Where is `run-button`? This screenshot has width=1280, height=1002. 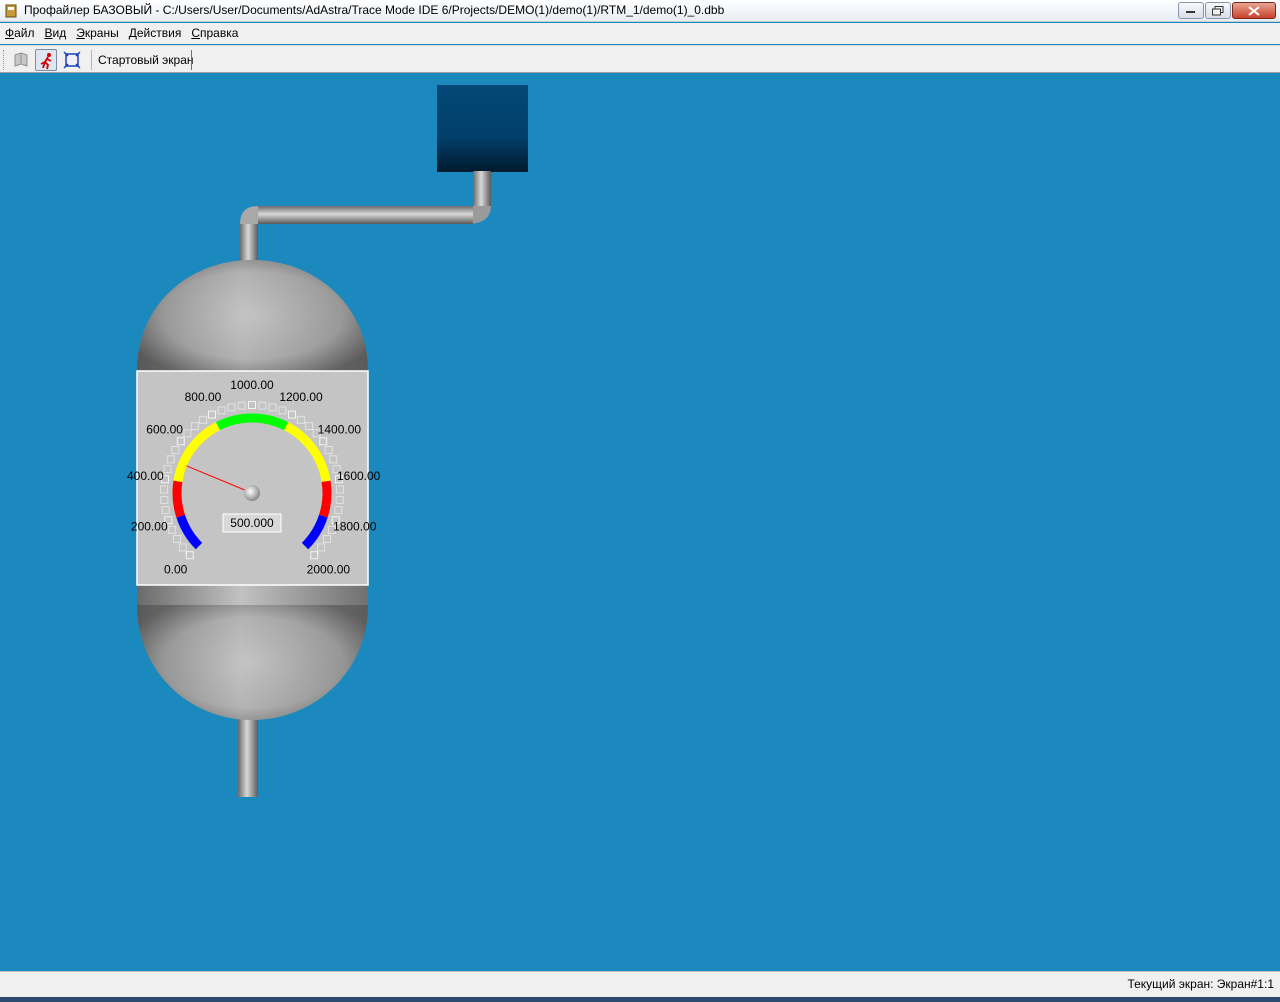 run-button is located at coordinates (46, 60).